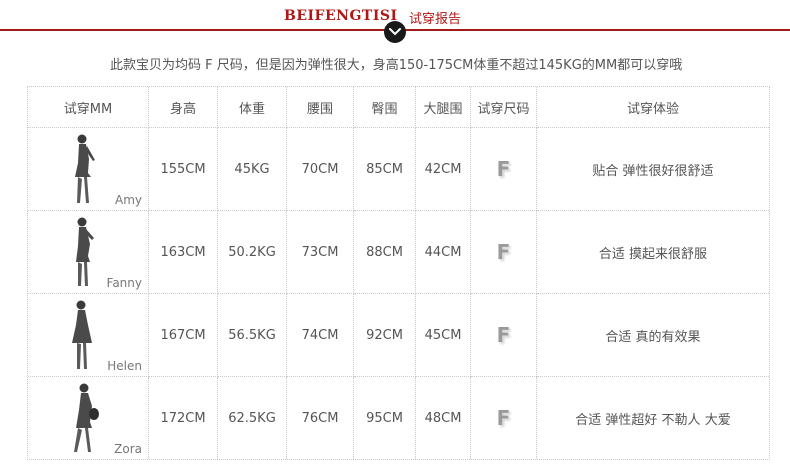 The image size is (790, 476). Describe the element at coordinates (385, 252) in the screenshot. I see `hip-cell: 88CM` at that location.